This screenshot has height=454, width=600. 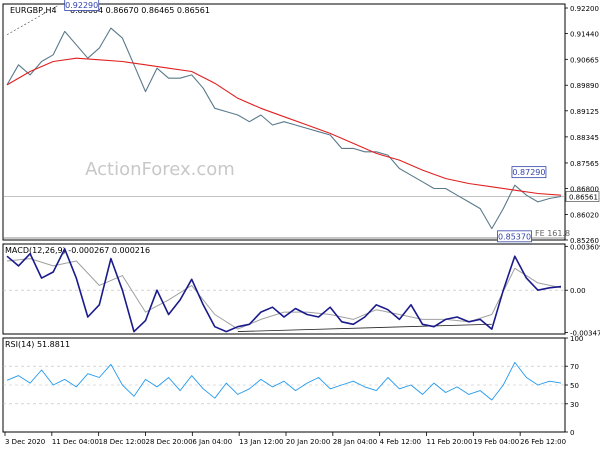 I want to click on price-ytick-label-0: 0.92200, so click(x=584, y=9).